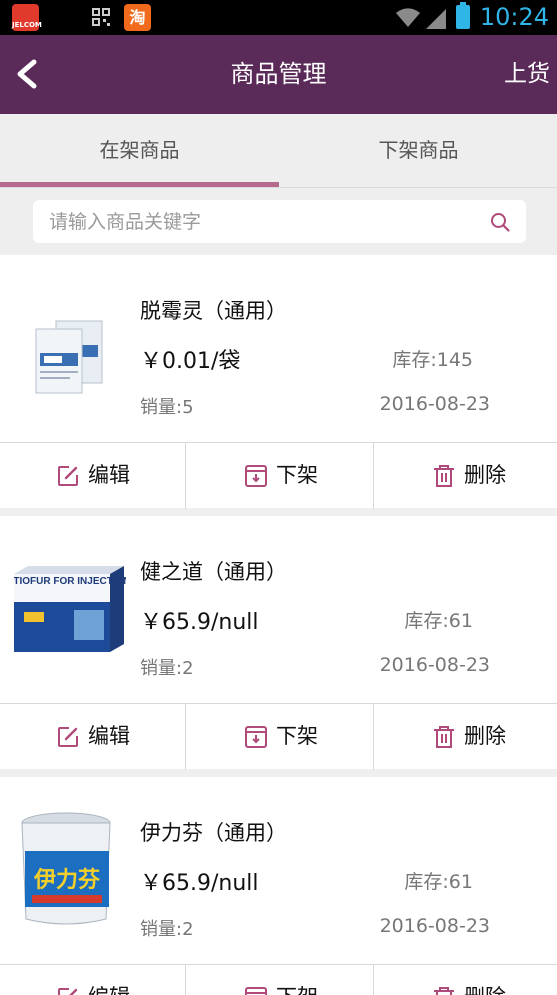  I want to click on search-bar, so click(278, 221).